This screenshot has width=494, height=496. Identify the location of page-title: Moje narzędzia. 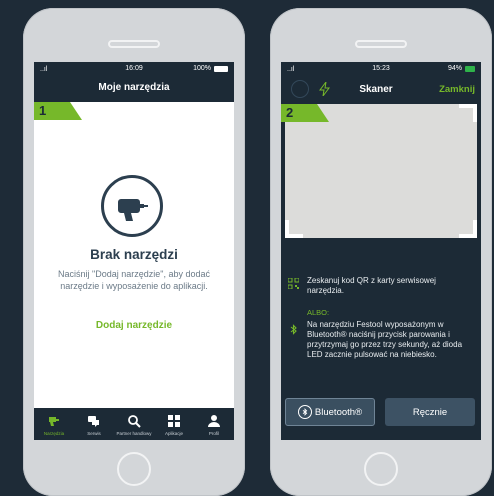
(134, 87).